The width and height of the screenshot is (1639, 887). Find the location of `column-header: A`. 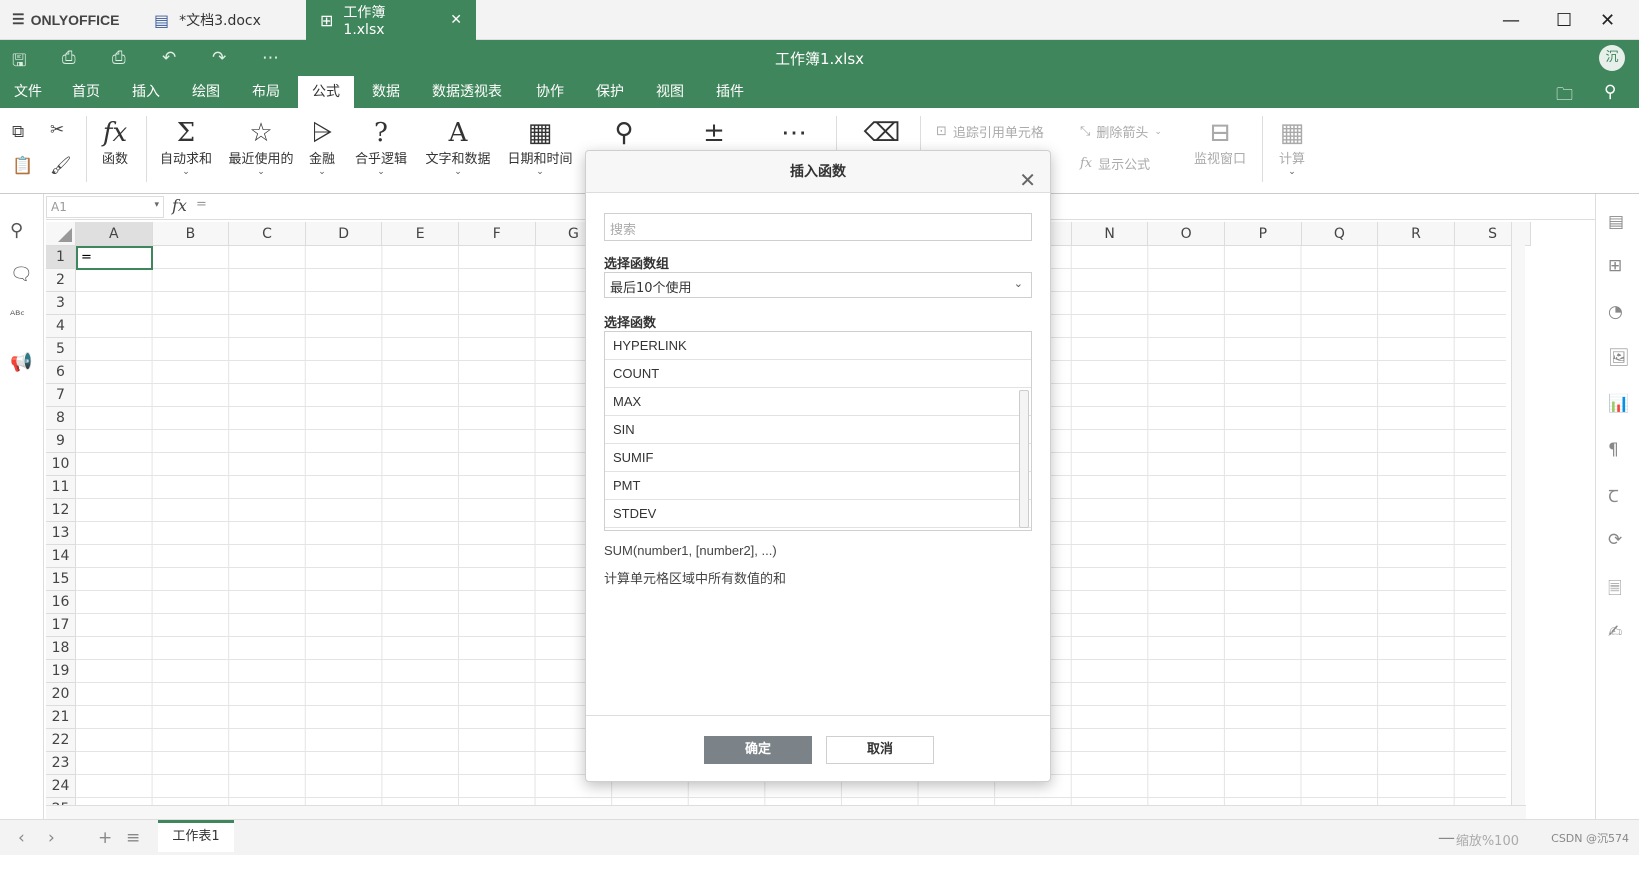

column-header: A is located at coordinates (114, 234).